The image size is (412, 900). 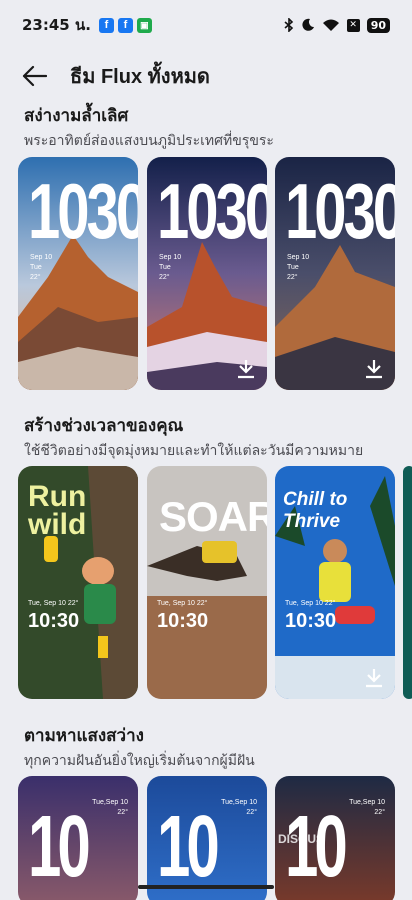 I want to click on theme-card: SOAR Tue, Sep 10 22° 10:30, so click(x=207, y=582).